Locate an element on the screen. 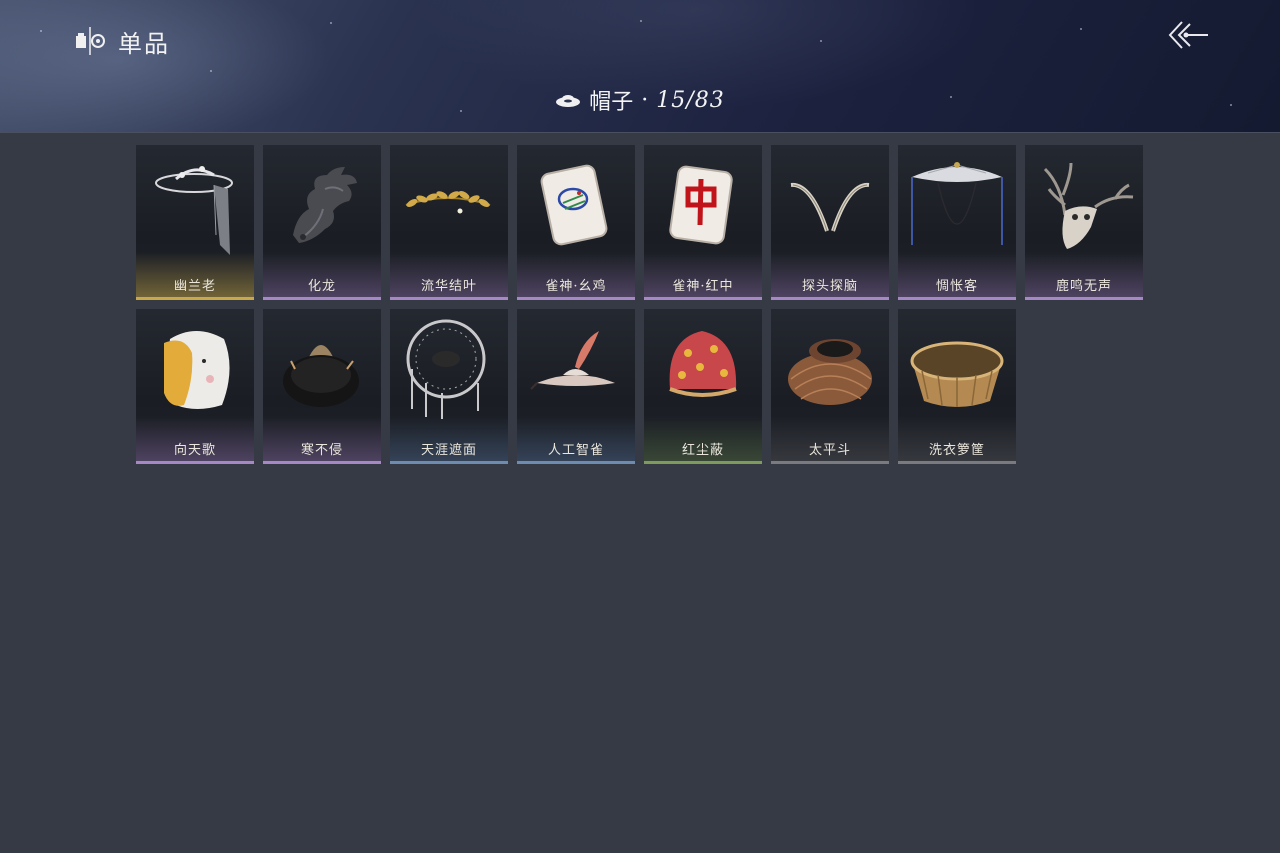 The image size is (1280, 853). item-card-0: 幽兰老 is located at coordinates (195, 222).